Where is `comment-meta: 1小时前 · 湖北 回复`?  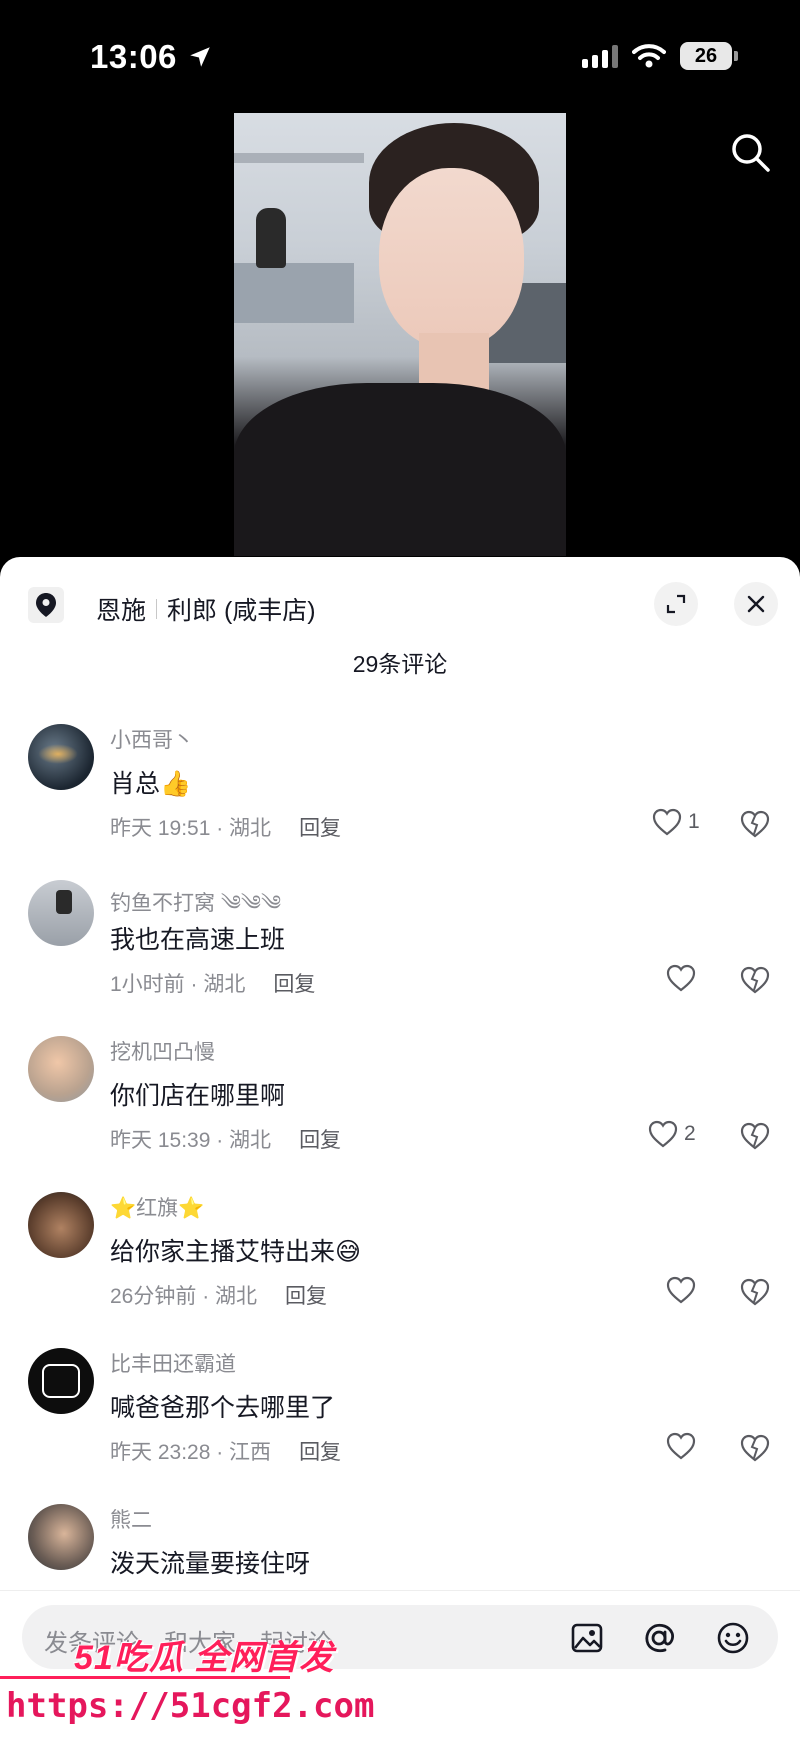 comment-meta: 1小时前 · 湖北 回复 is located at coordinates (212, 983).